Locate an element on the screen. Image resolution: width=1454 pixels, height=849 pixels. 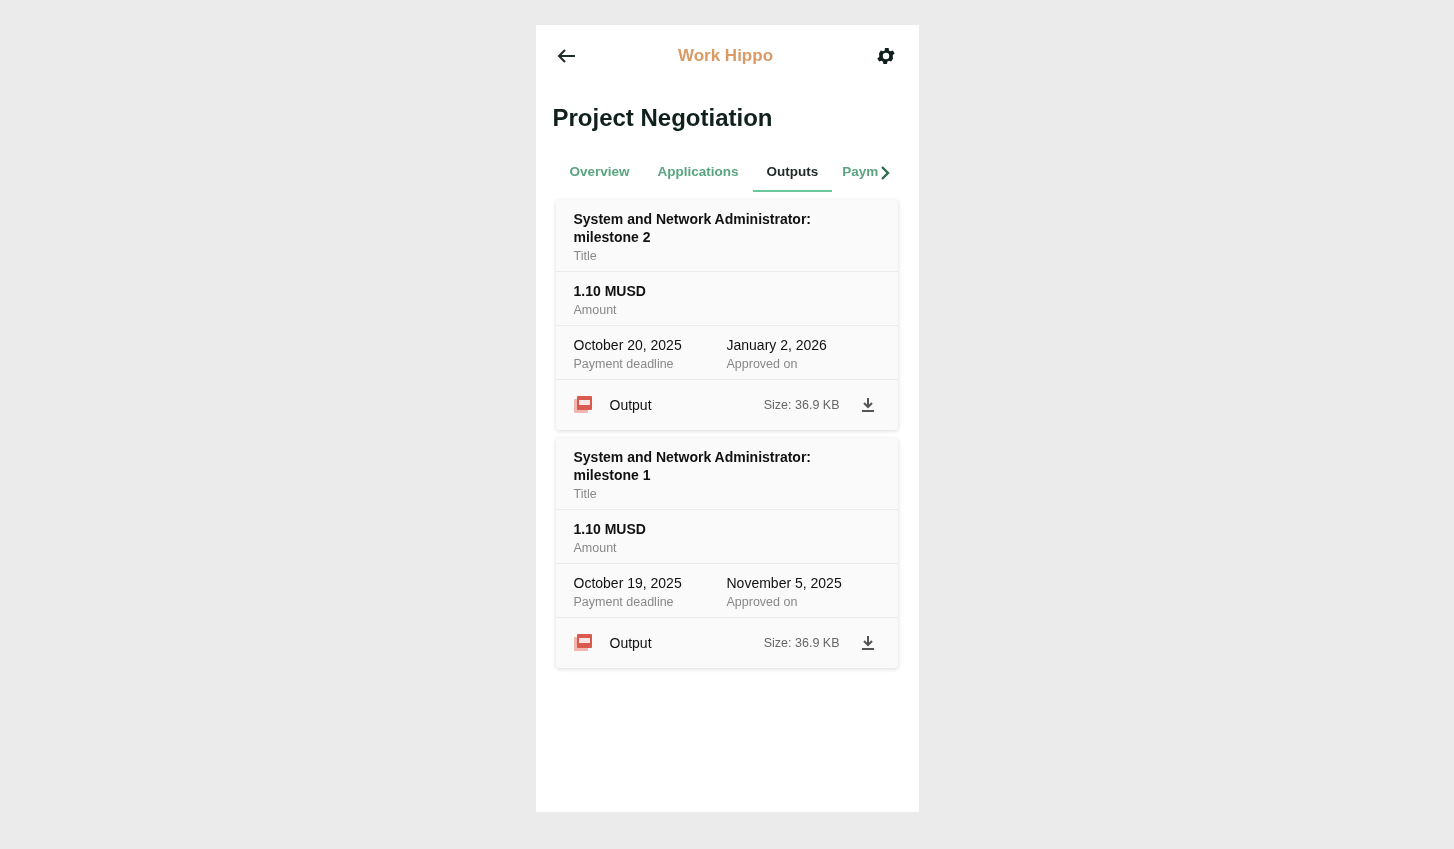
tab: Paym is located at coordinates (855, 172).